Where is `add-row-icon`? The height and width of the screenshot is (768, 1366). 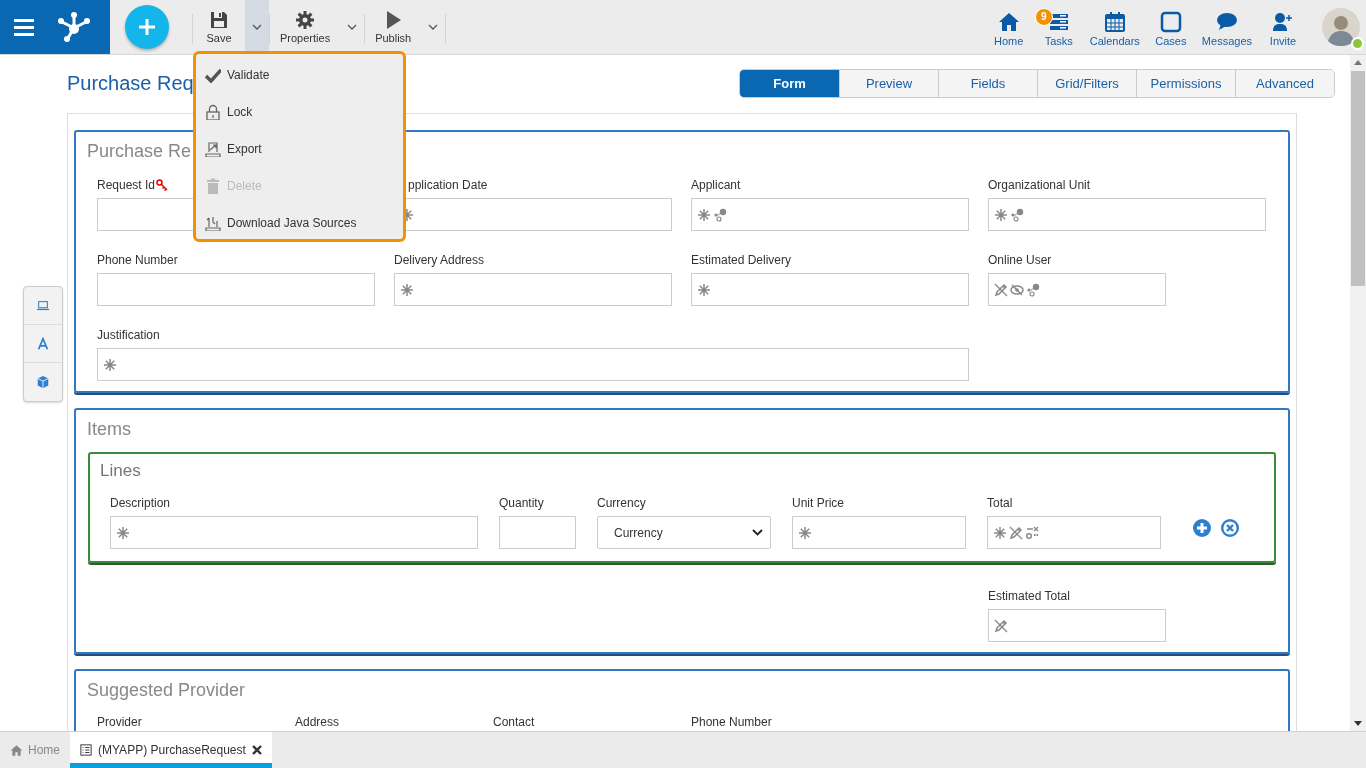 add-row-icon is located at coordinates (1202, 527).